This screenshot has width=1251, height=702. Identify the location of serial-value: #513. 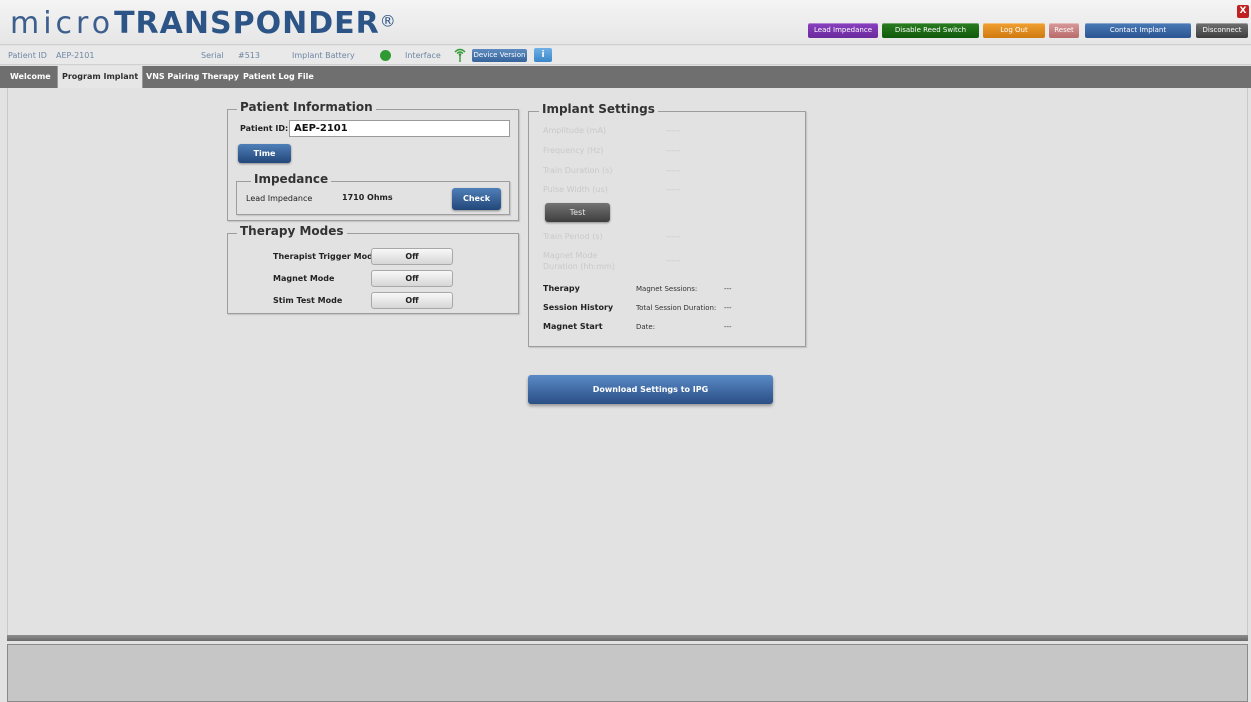
(249, 55).